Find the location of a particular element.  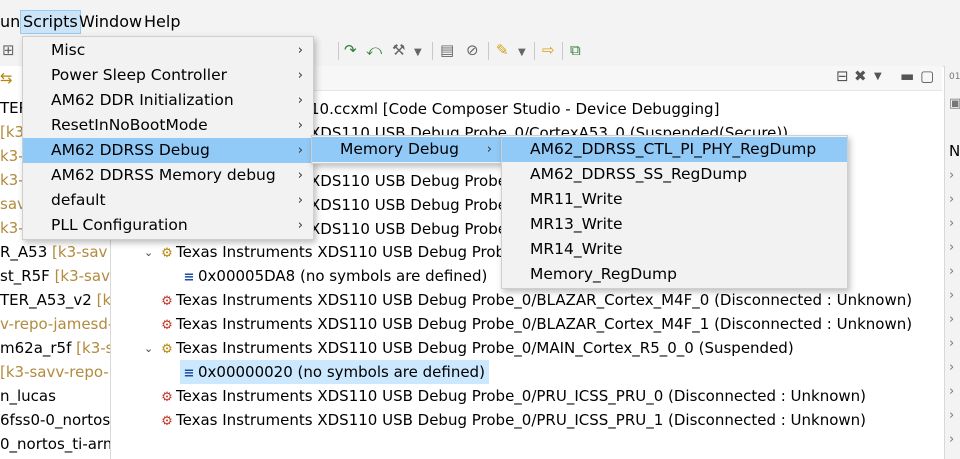

panel-label: N is located at coordinates (954, 151).